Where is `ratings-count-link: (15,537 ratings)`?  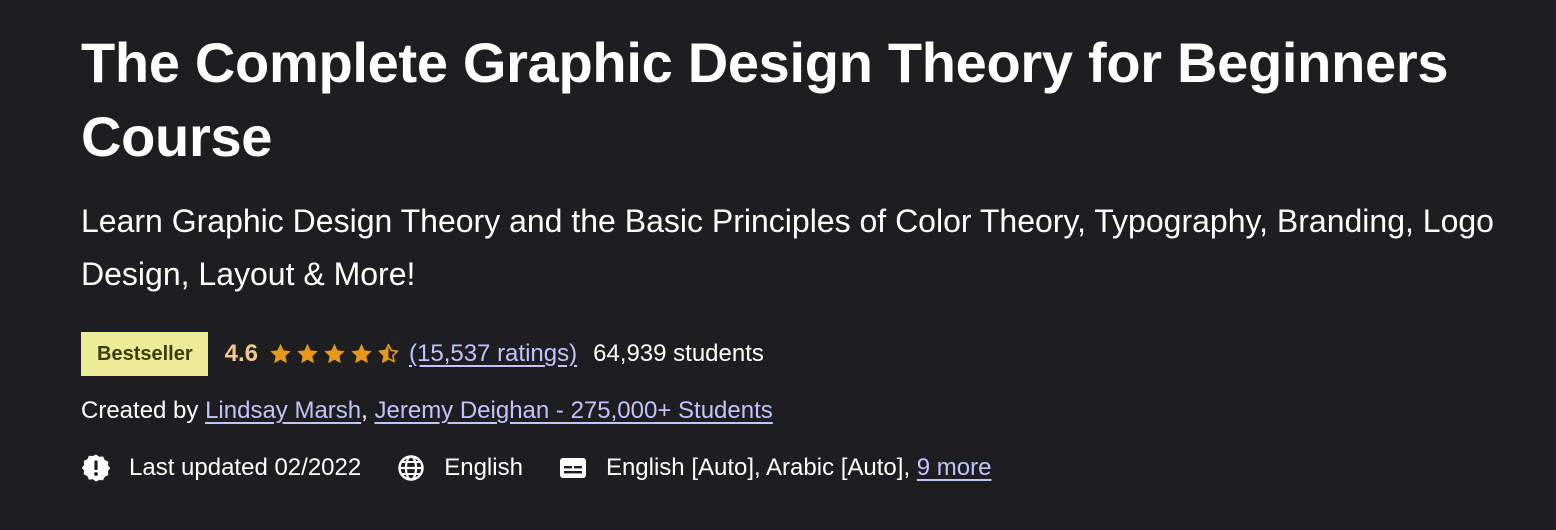
ratings-count-link: (15,537 ratings) is located at coordinates (493, 354).